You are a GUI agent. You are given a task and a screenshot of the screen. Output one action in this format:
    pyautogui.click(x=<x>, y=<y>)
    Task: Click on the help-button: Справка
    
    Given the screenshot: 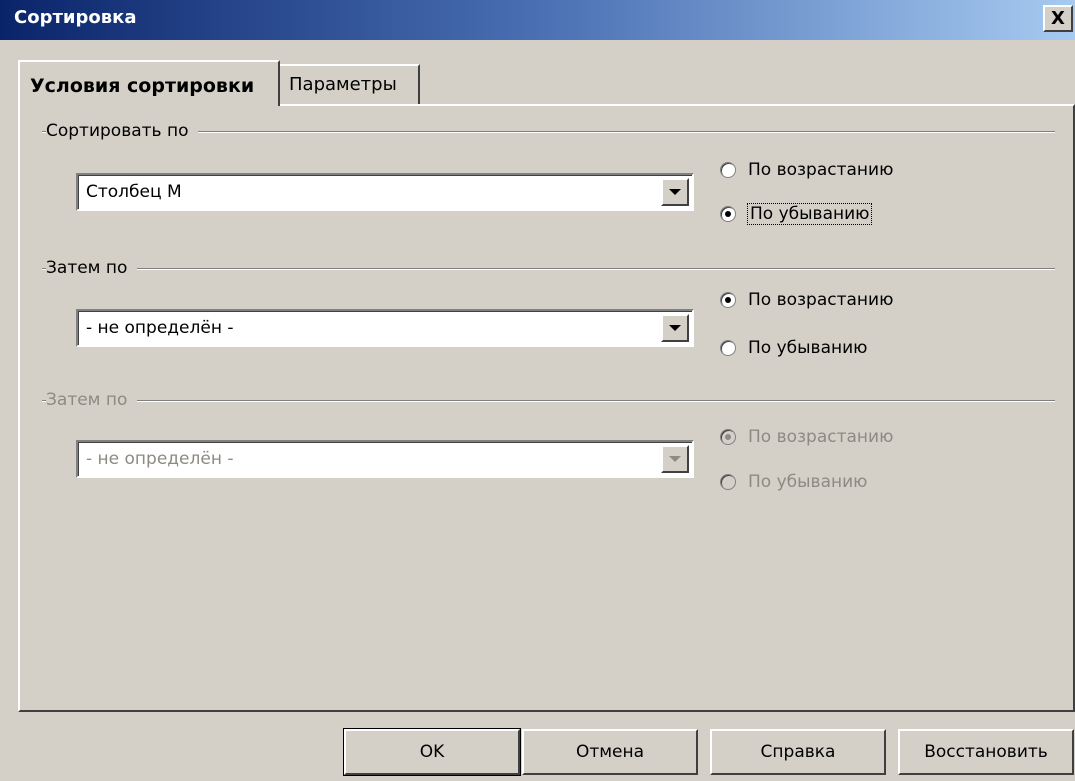 What is the action you would take?
    pyautogui.click(x=798, y=752)
    